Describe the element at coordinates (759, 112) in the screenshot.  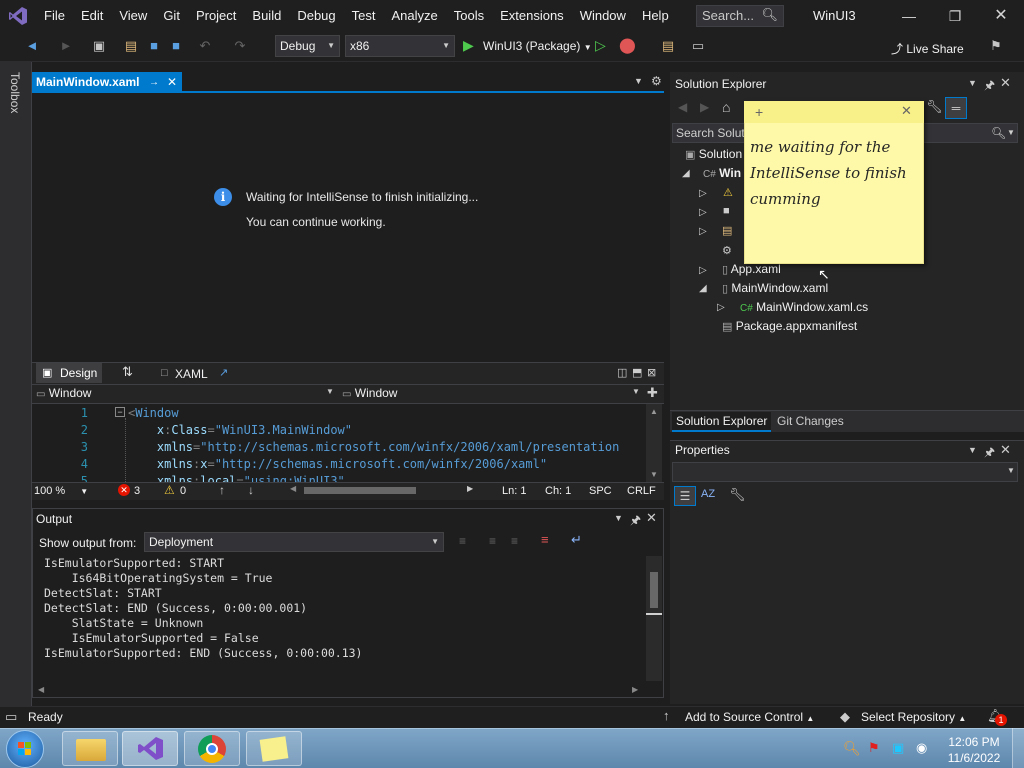
I see `add-note-icon: +` at that location.